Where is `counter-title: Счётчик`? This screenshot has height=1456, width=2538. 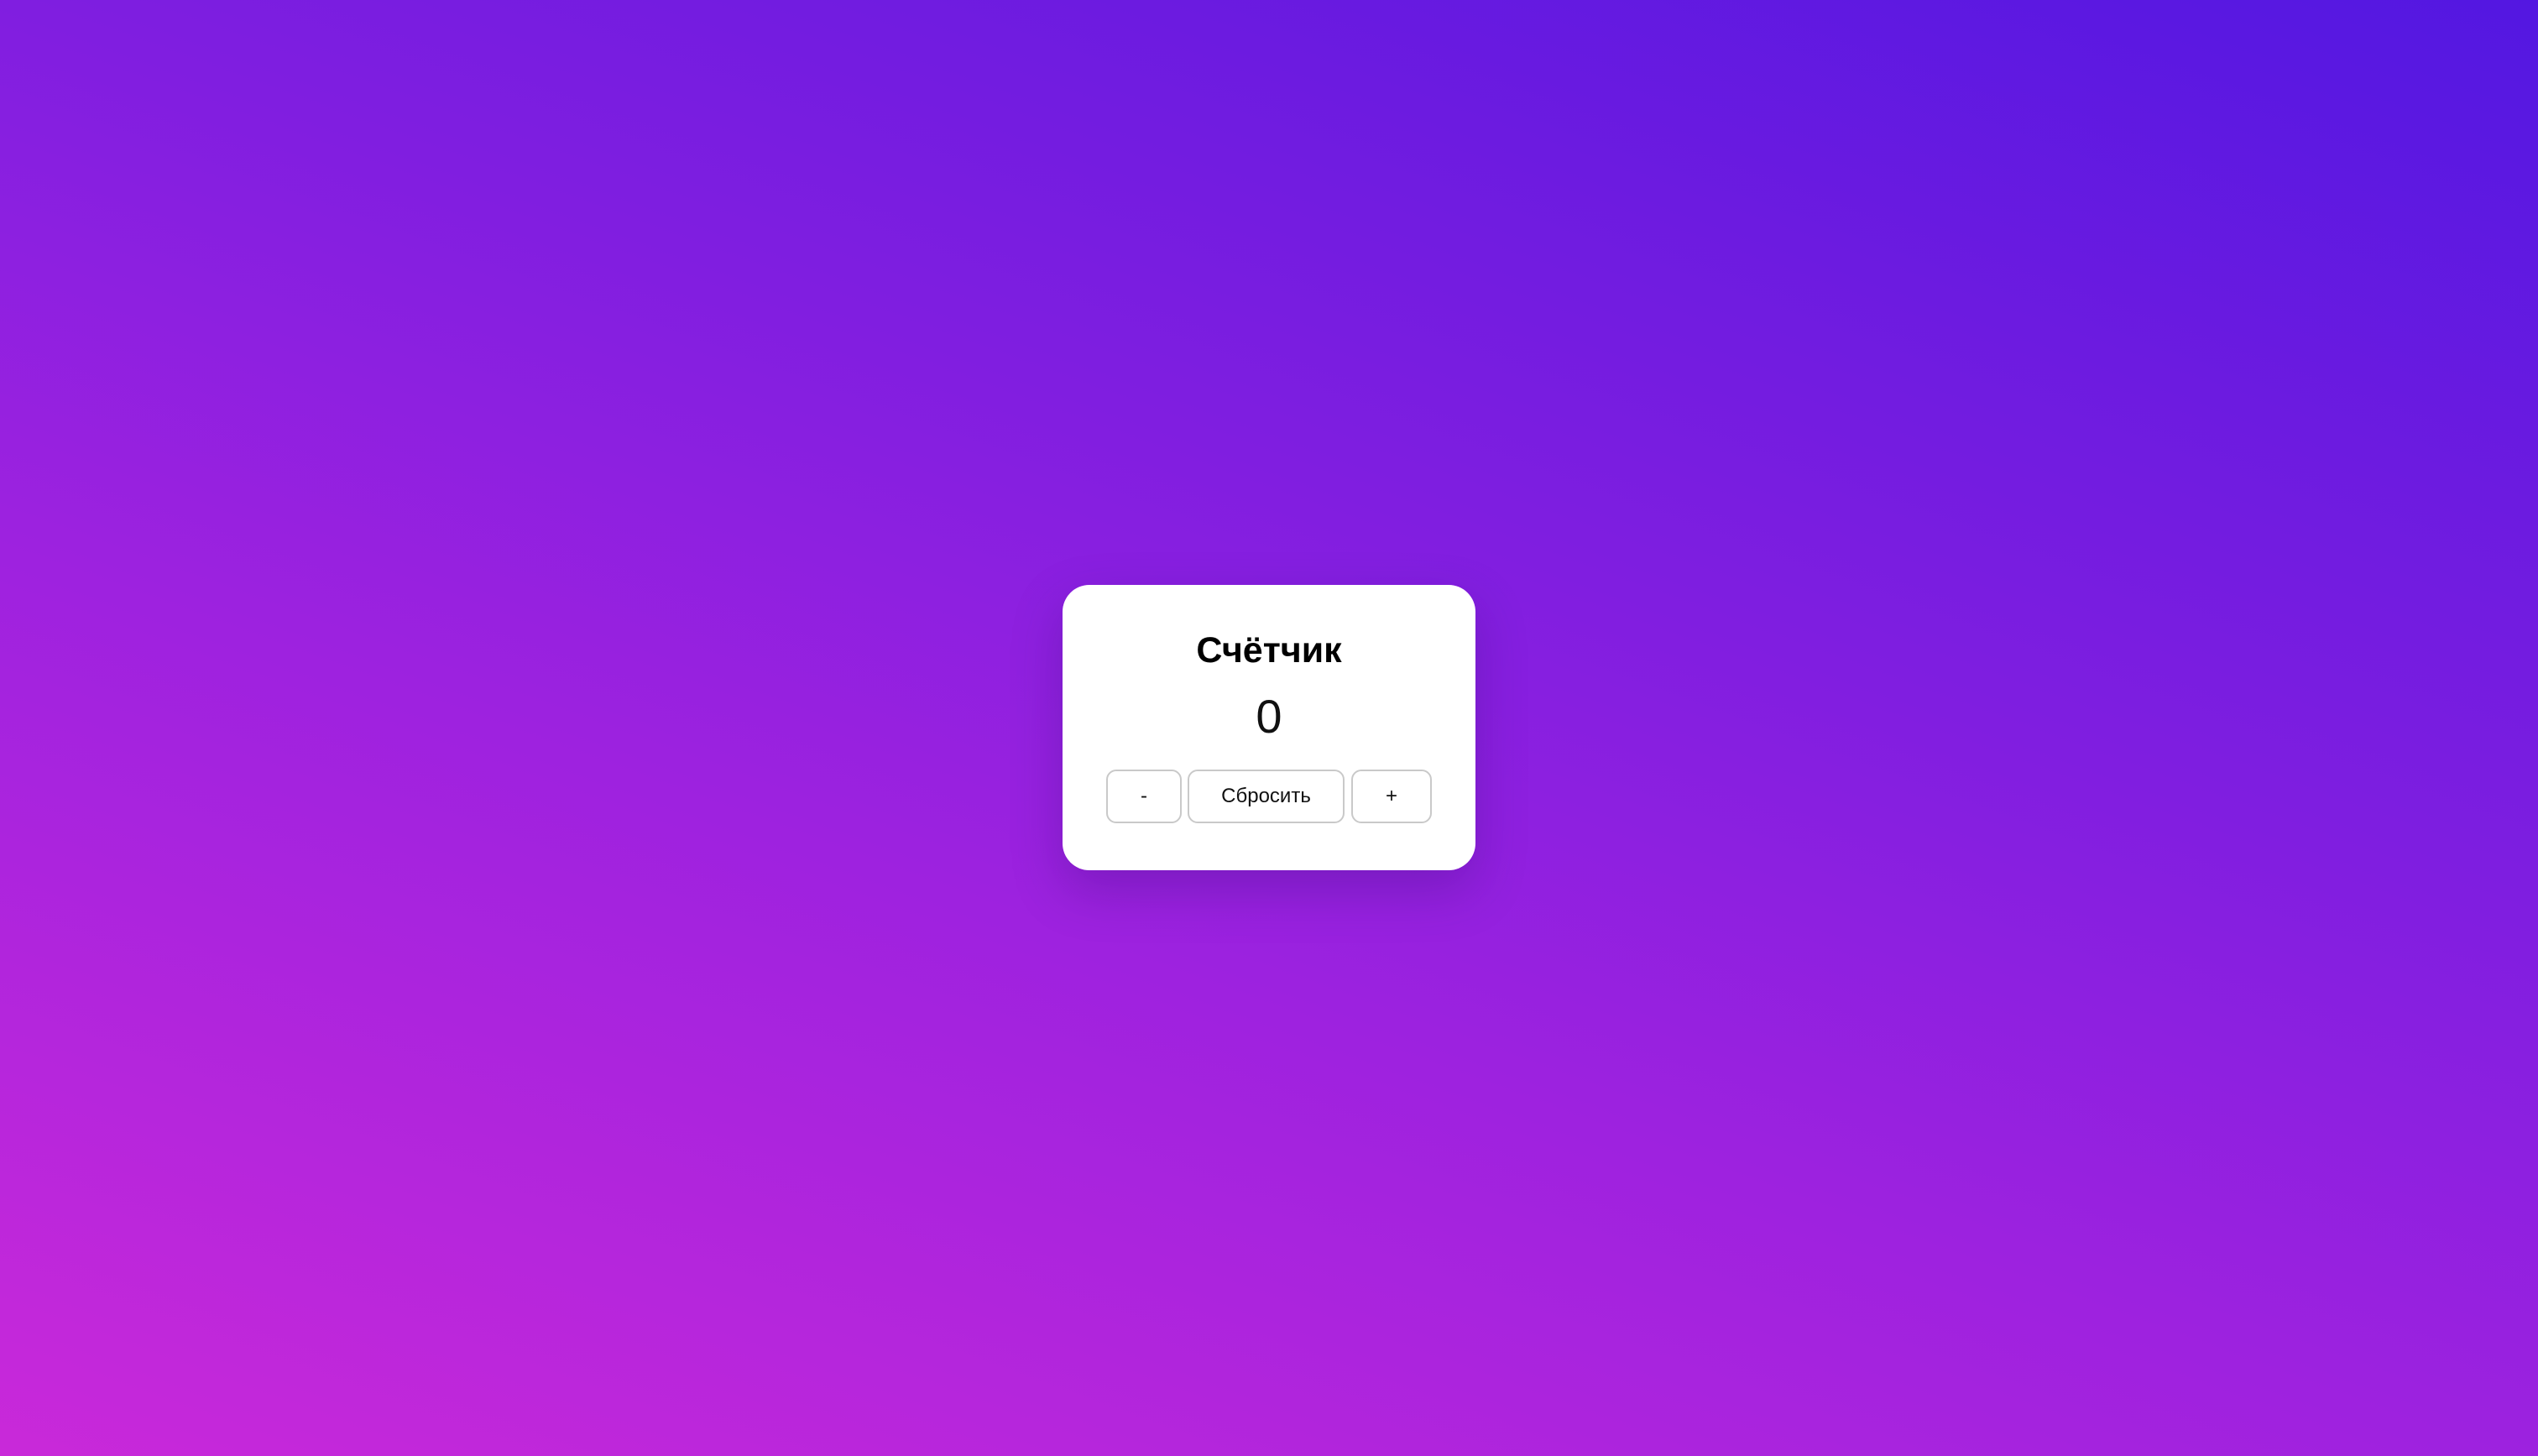
counter-title: Счётчик is located at coordinates (1269, 650).